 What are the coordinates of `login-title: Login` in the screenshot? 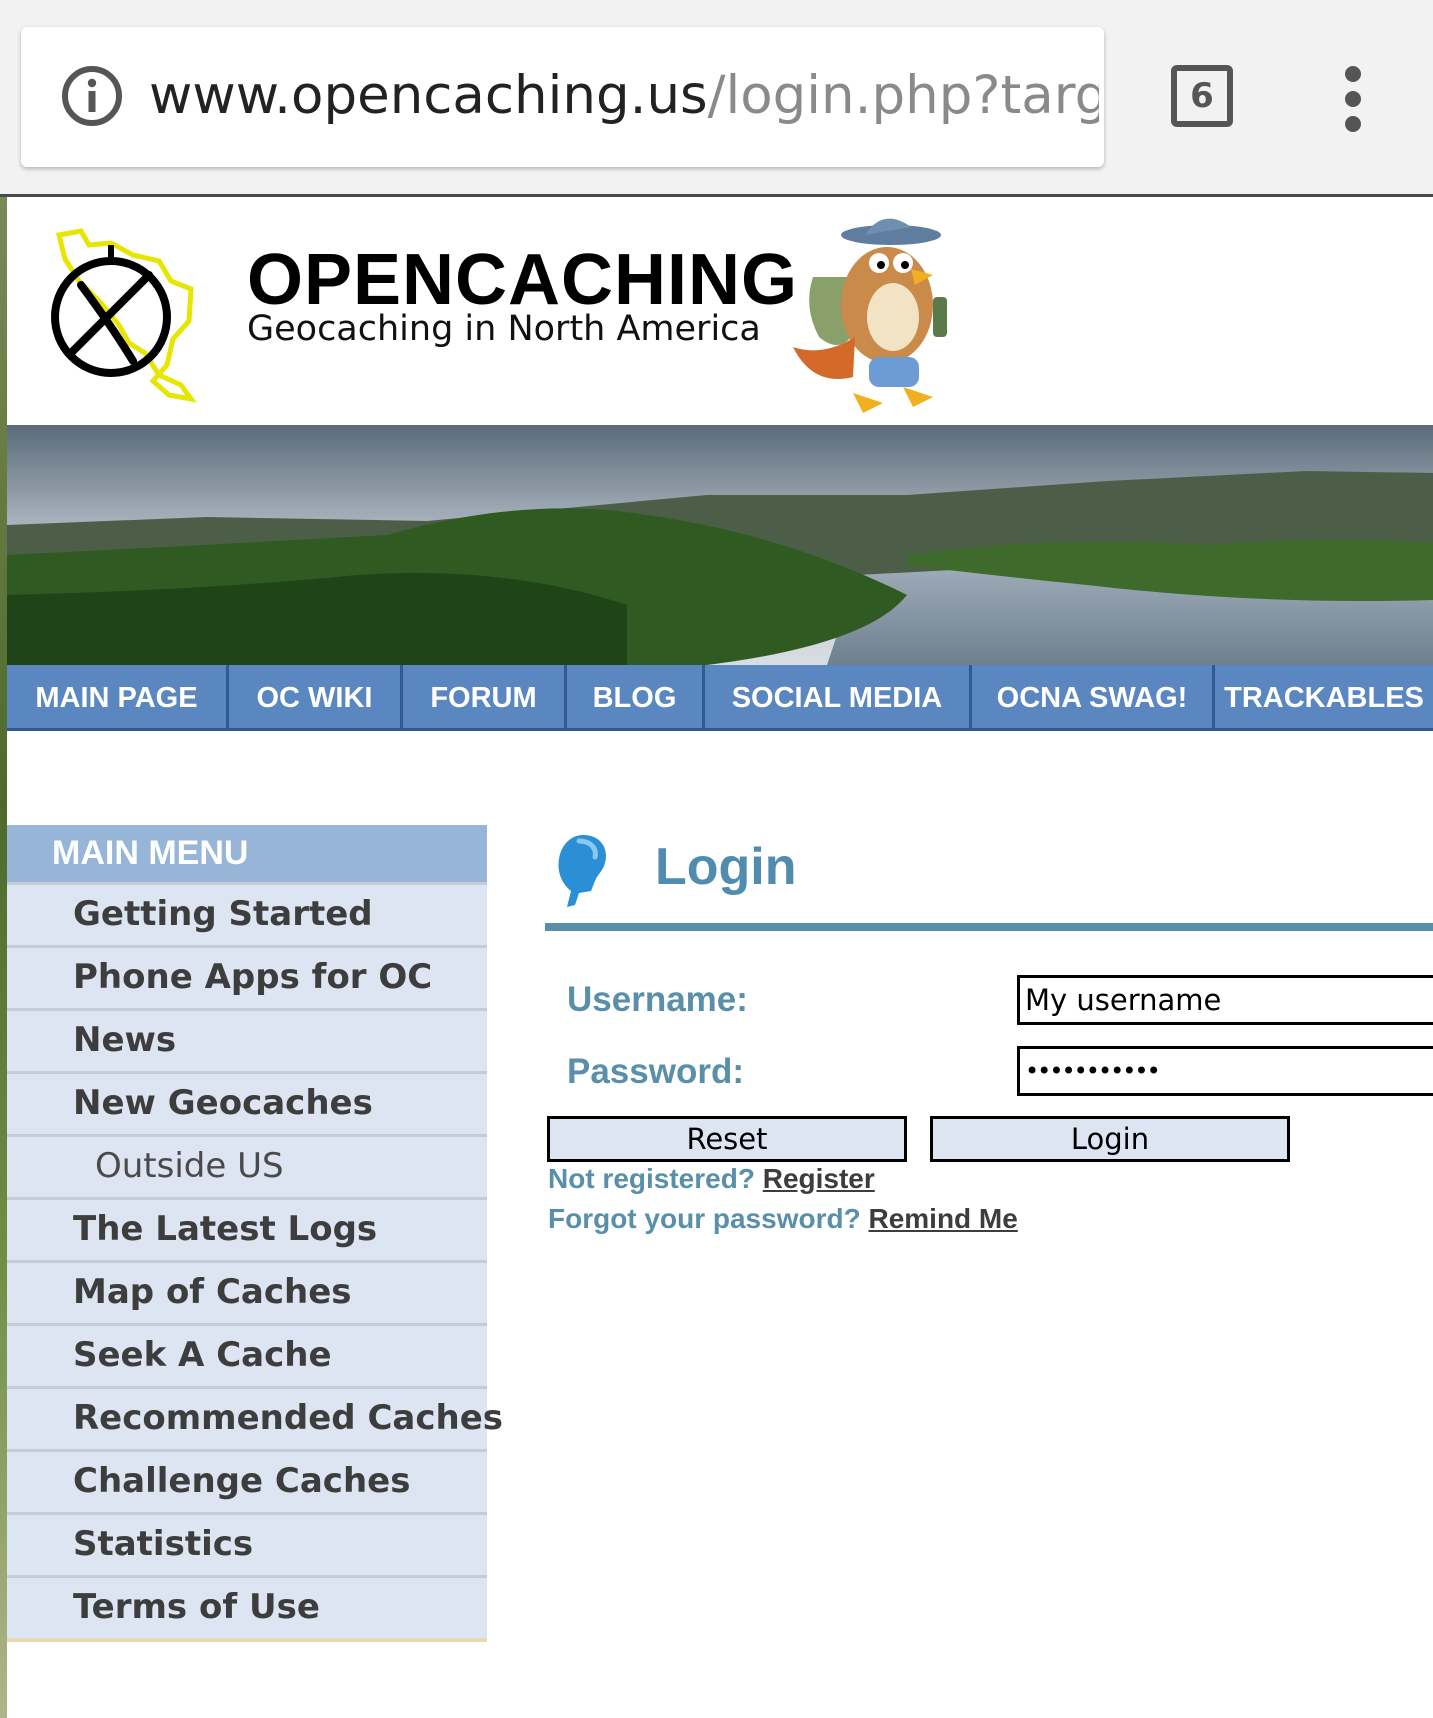 It's located at (726, 867).